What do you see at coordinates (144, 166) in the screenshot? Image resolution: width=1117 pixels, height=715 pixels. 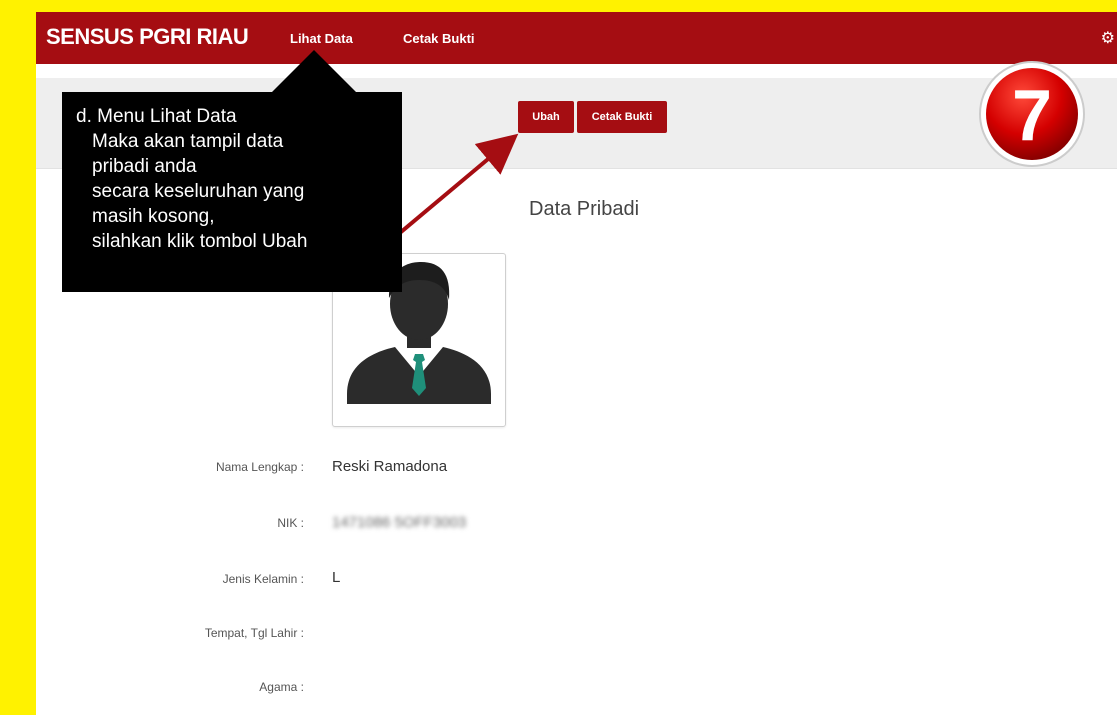 I see `callout-line-3: pribadi anda` at bounding box center [144, 166].